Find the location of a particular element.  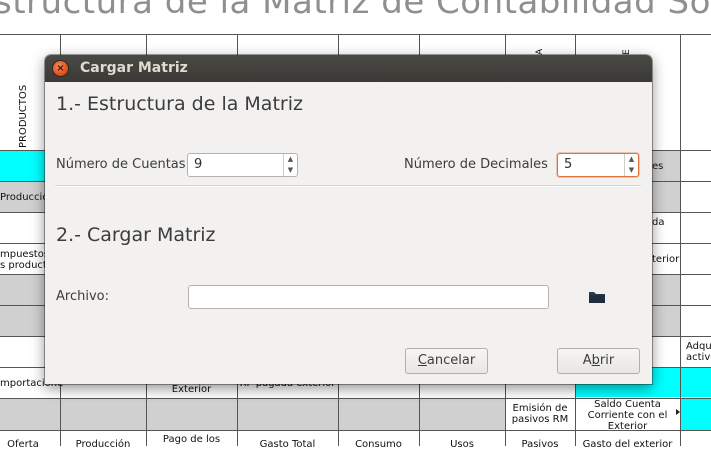

cell-emision: Emisión de pasivos RM is located at coordinates (540, 414).